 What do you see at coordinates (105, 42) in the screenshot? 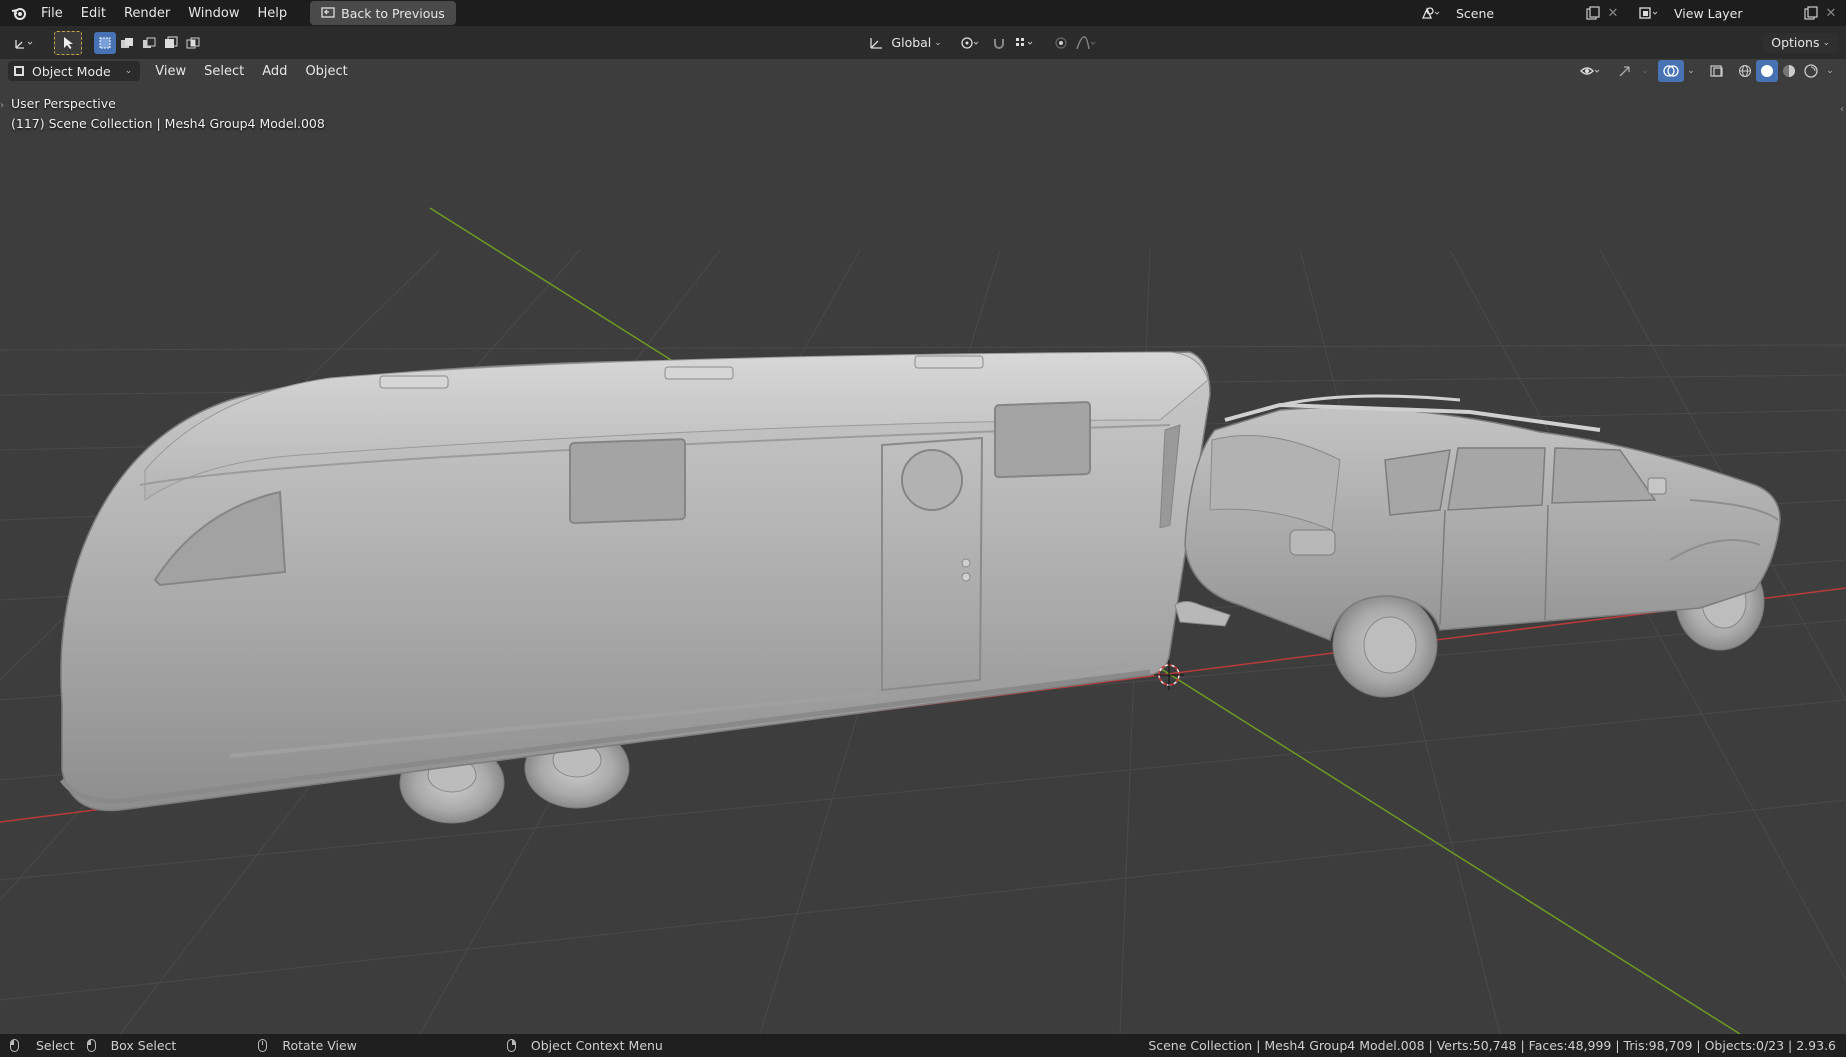
I see `select-new-icon` at bounding box center [105, 42].